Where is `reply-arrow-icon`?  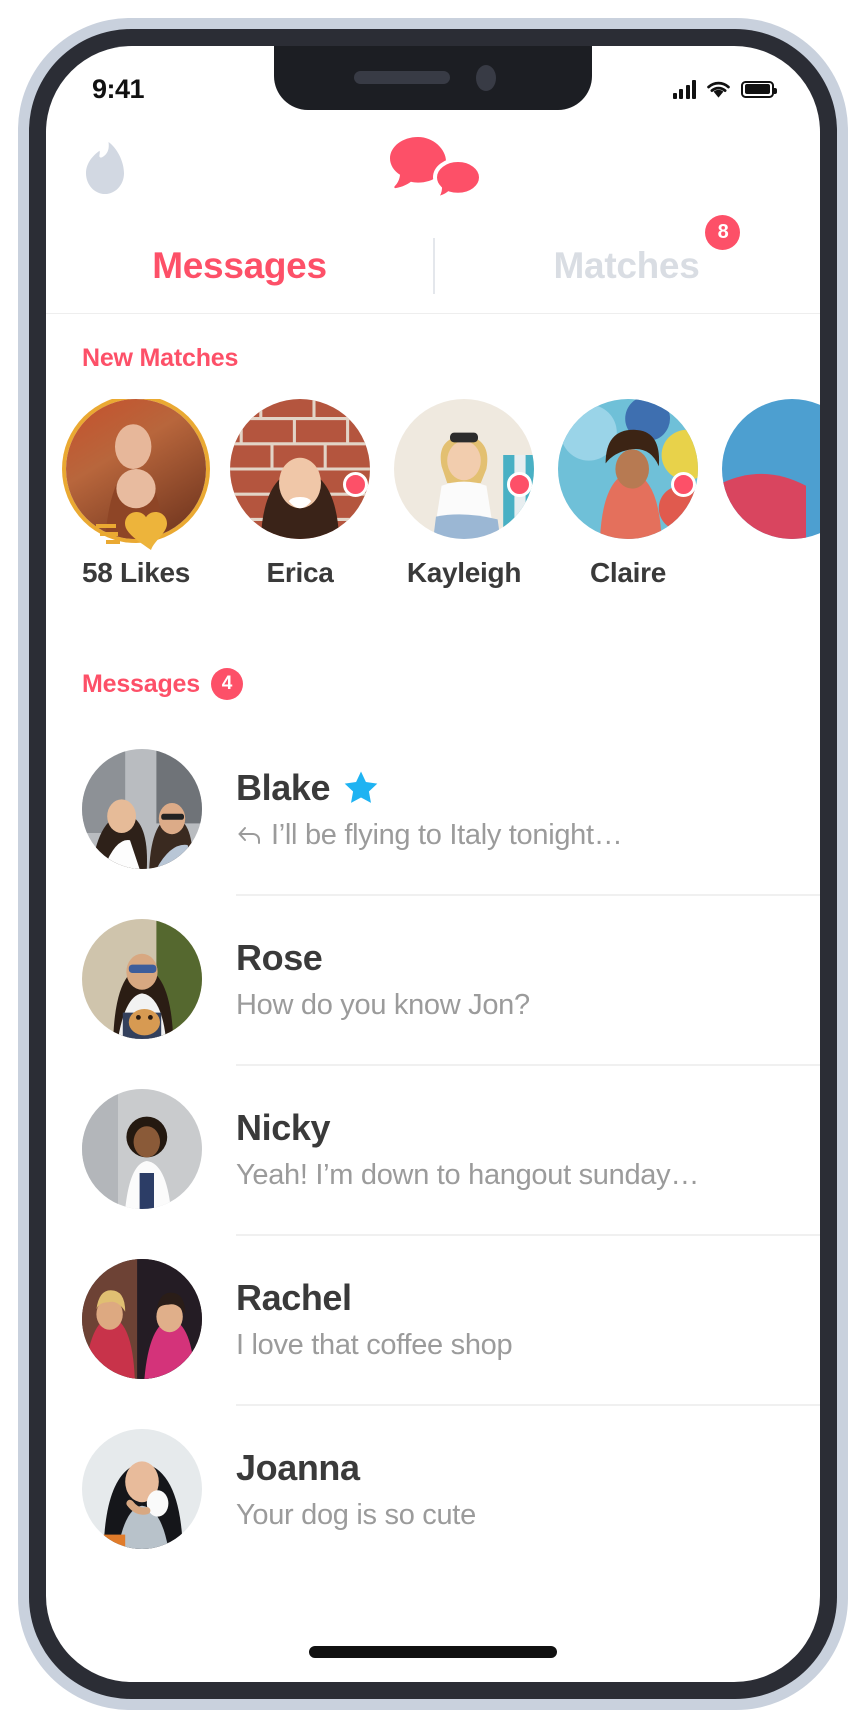 reply-arrow-icon is located at coordinates (249, 835).